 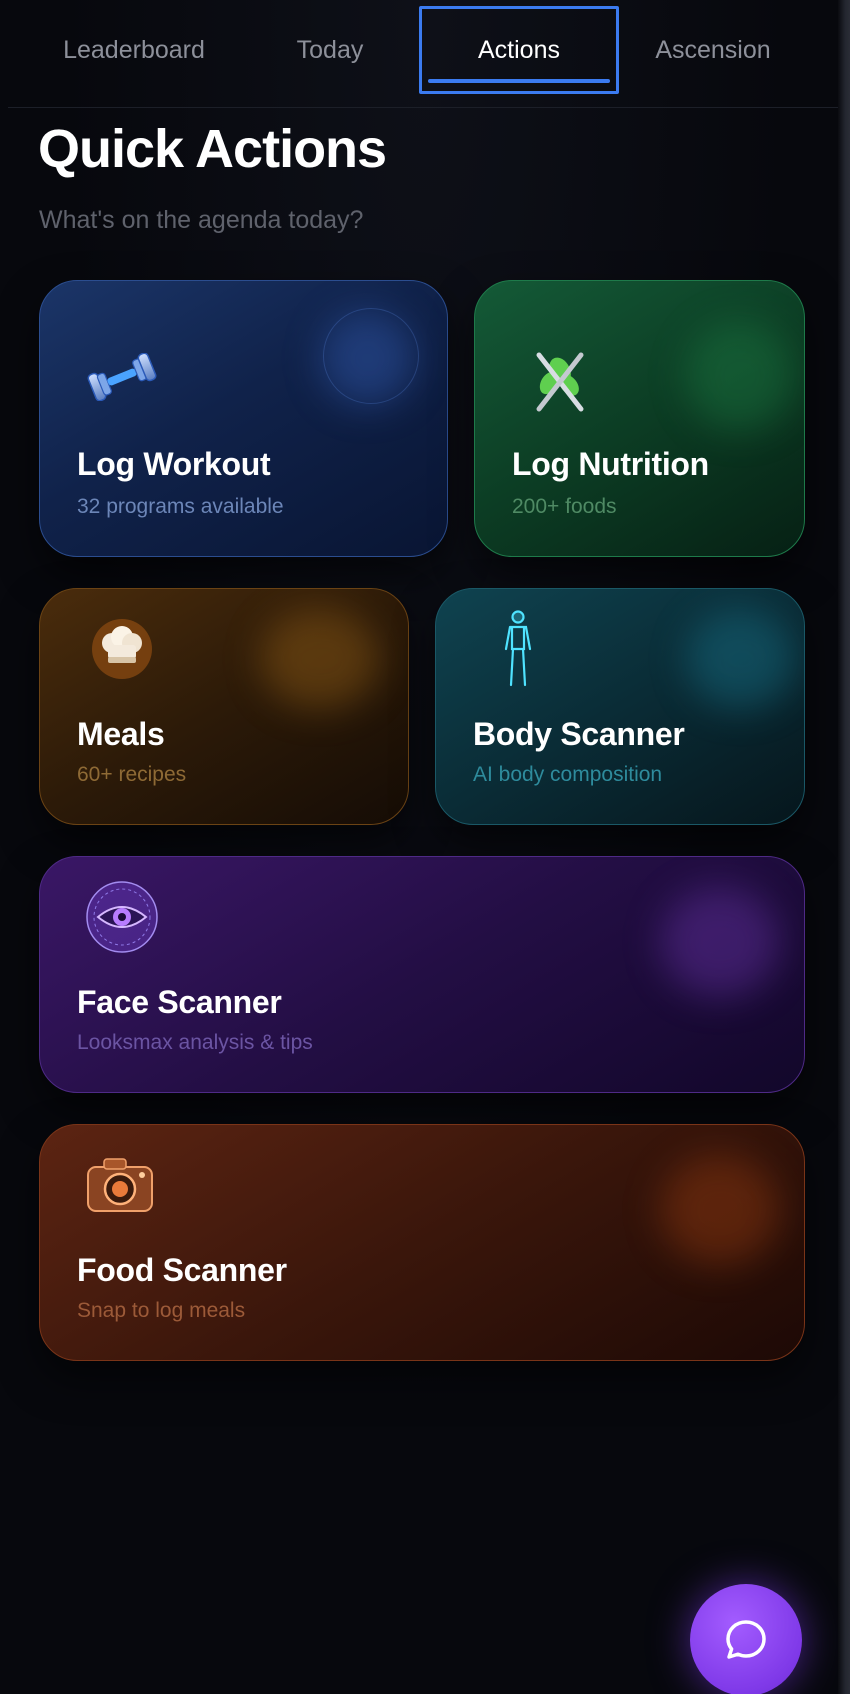 What do you see at coordinates (224, 706) in the screenshot?
I see `meals-card: Meals 60+ recipes` at bounding box center [224, 706].